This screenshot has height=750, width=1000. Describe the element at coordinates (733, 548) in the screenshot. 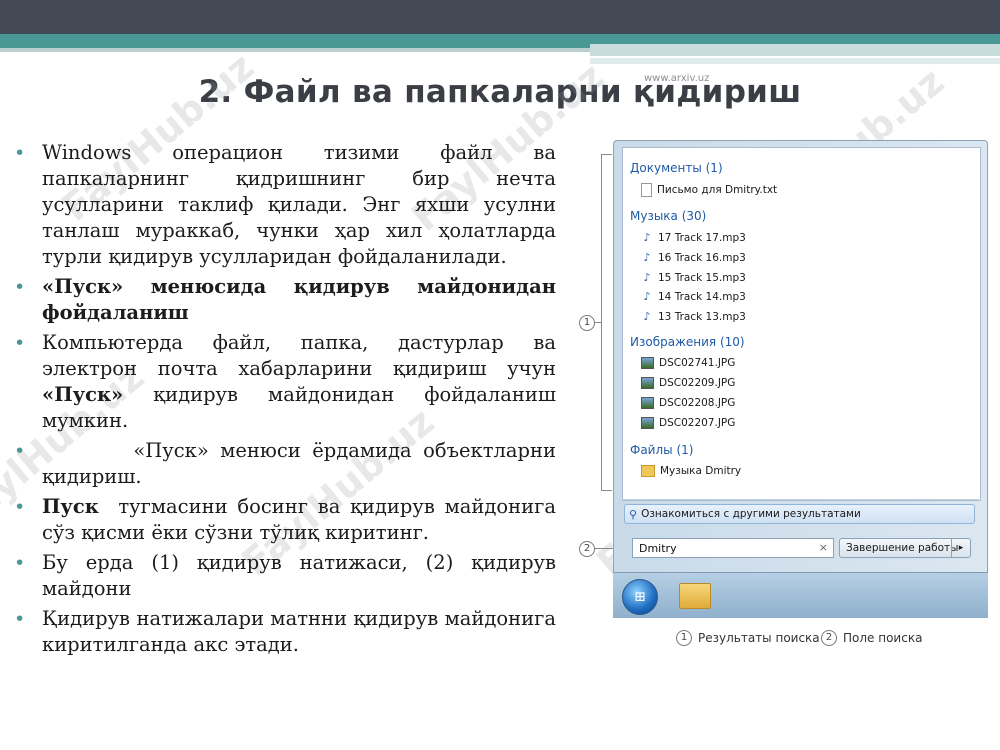

I see `search-input: Dmitry ×` at that location.